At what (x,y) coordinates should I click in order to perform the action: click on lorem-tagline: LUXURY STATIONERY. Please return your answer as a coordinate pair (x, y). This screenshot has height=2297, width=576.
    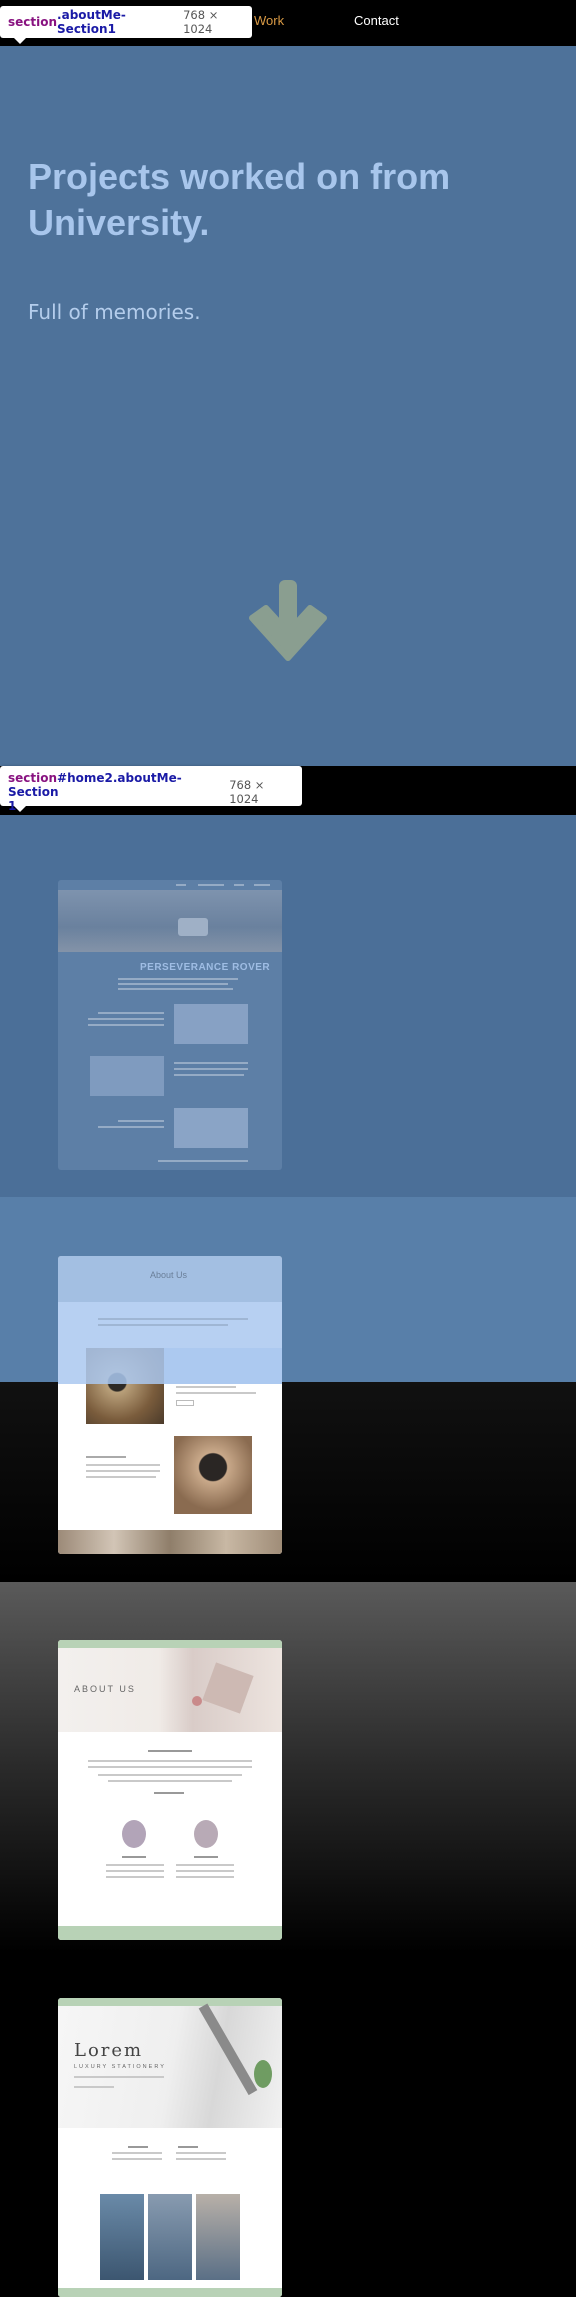
    Looking at the image, I should click on (120, 2067).